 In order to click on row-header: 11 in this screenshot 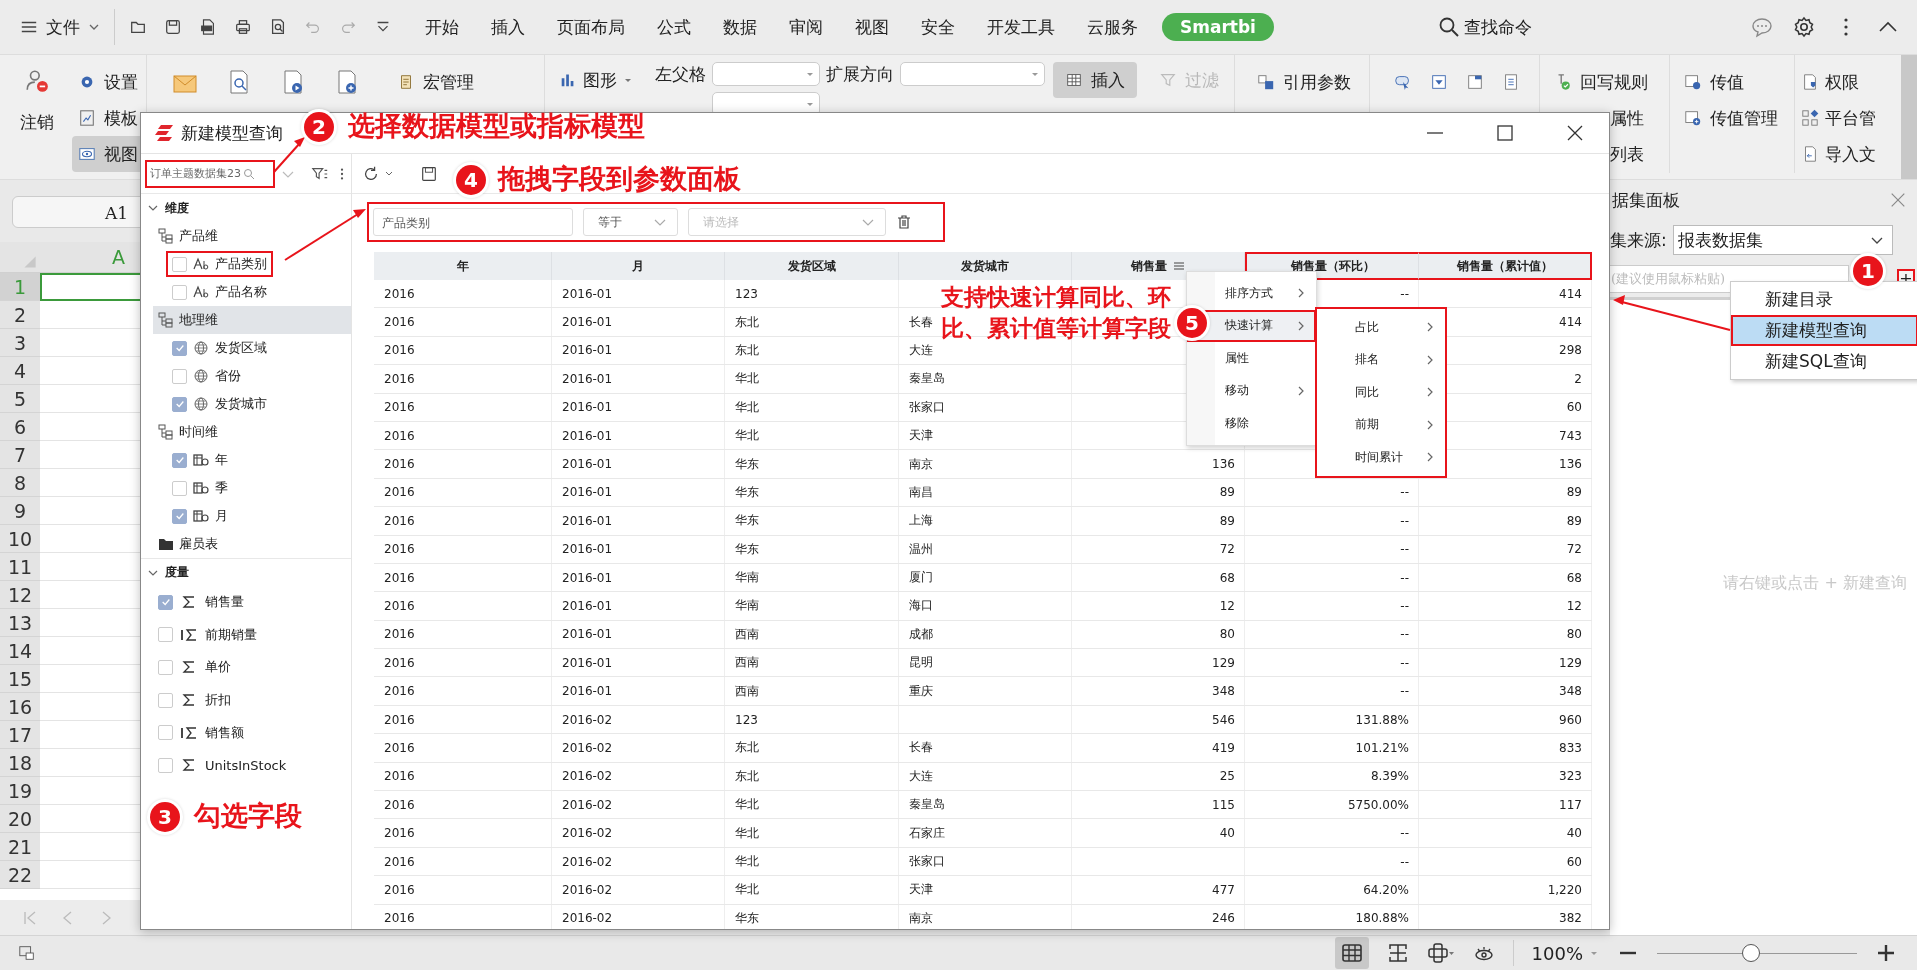, I will do `click(20, 567)`.